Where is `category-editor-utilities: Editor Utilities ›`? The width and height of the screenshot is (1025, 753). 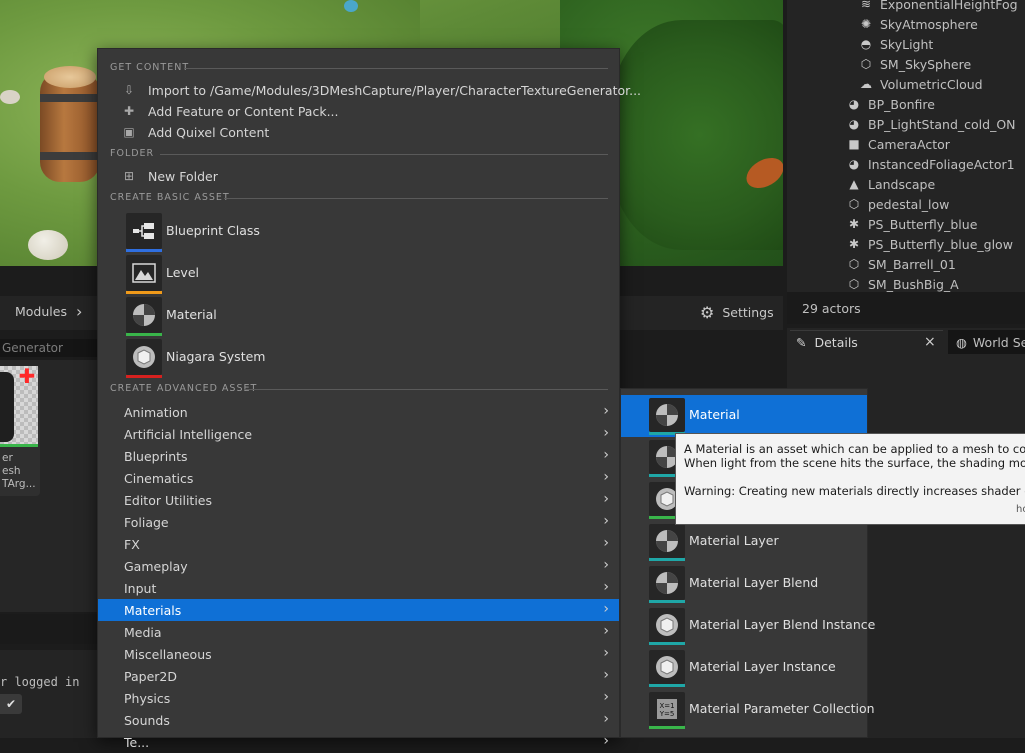 category-editor-utilities: Editor Utilities › is located at coordinates (358, 500).